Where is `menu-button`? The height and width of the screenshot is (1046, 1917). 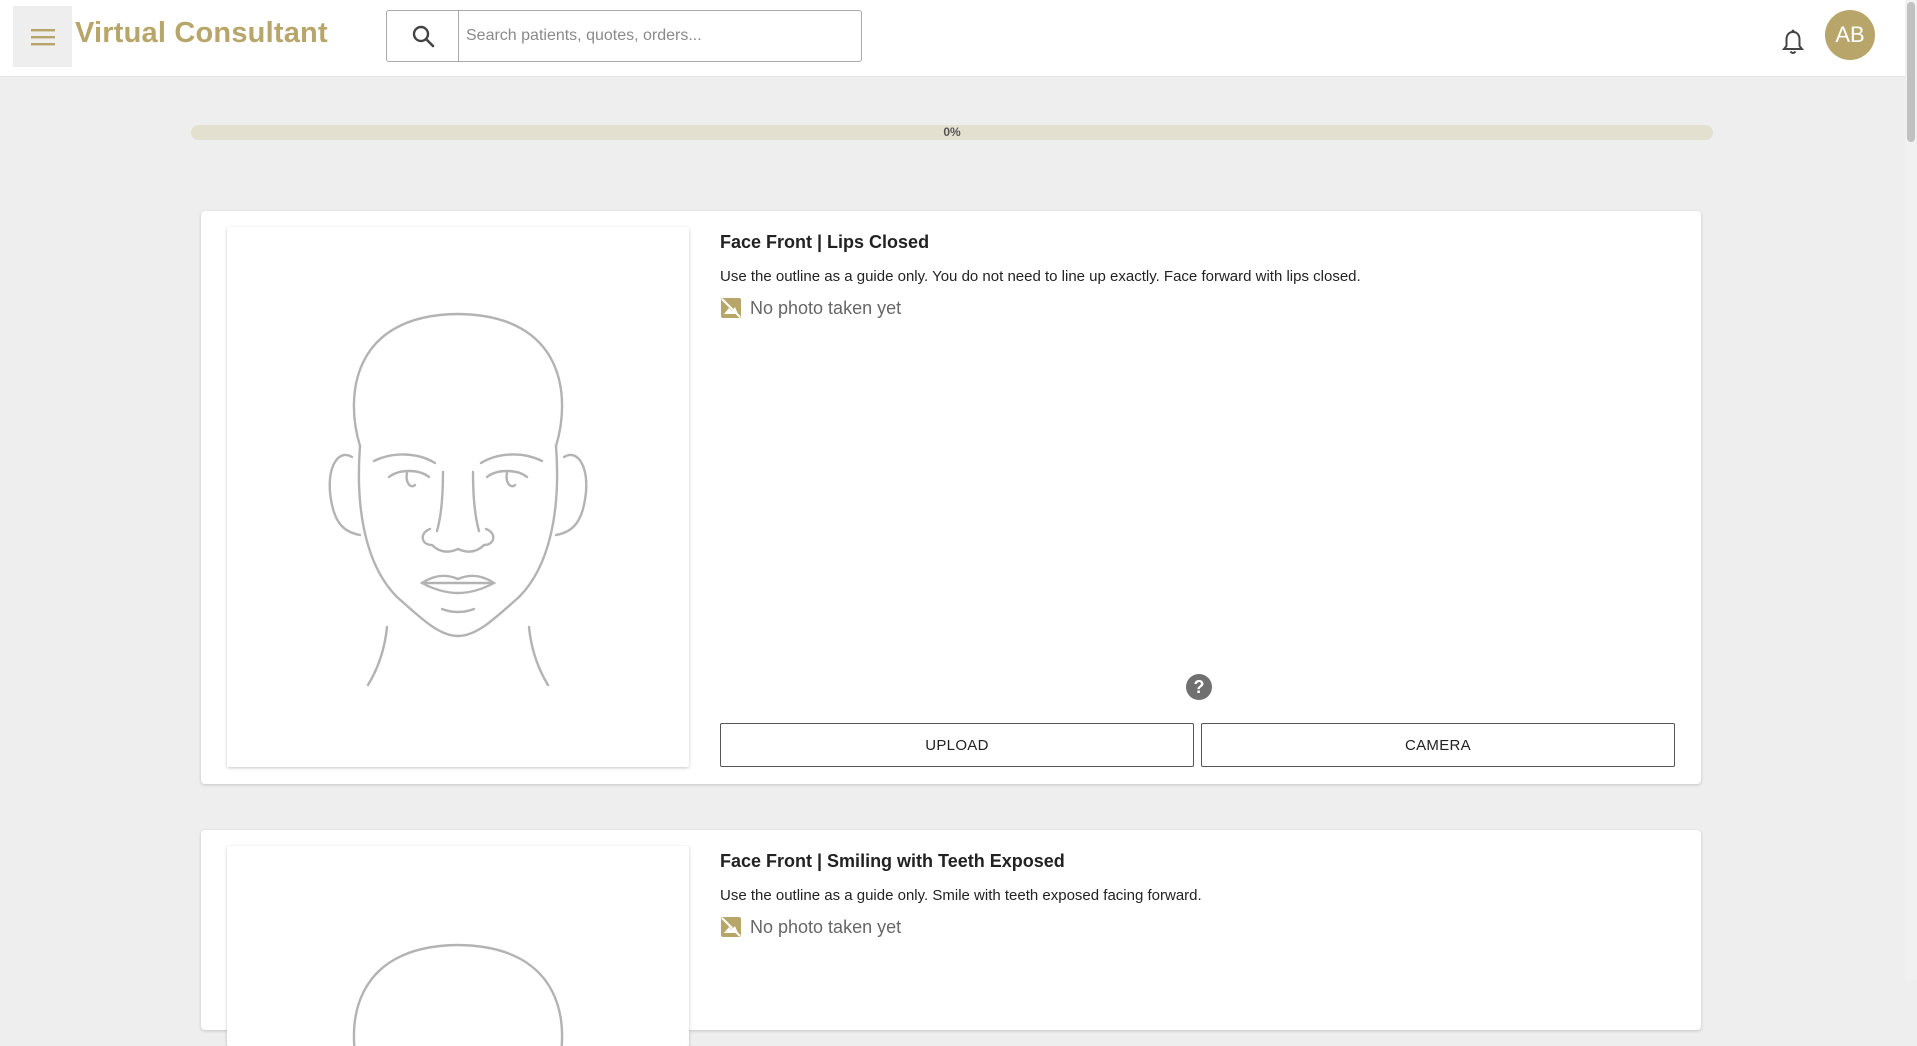
menu-button is located at coordinates (42, 36).